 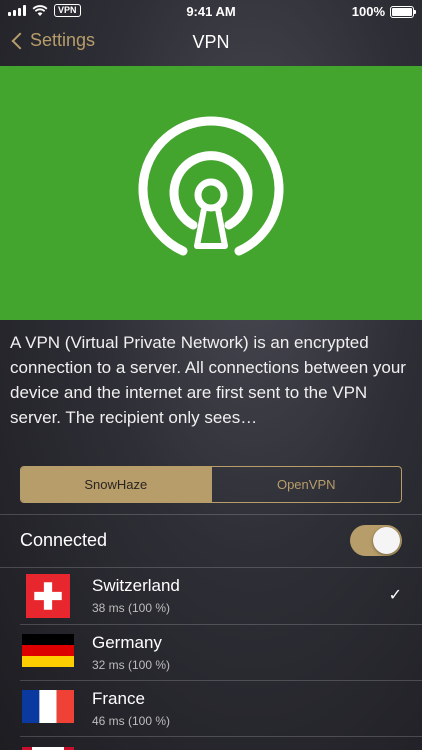 I want to click on server-row-switzerland: Switzerland 38 ms (100 %) ✓, so click(x=211, y=596).